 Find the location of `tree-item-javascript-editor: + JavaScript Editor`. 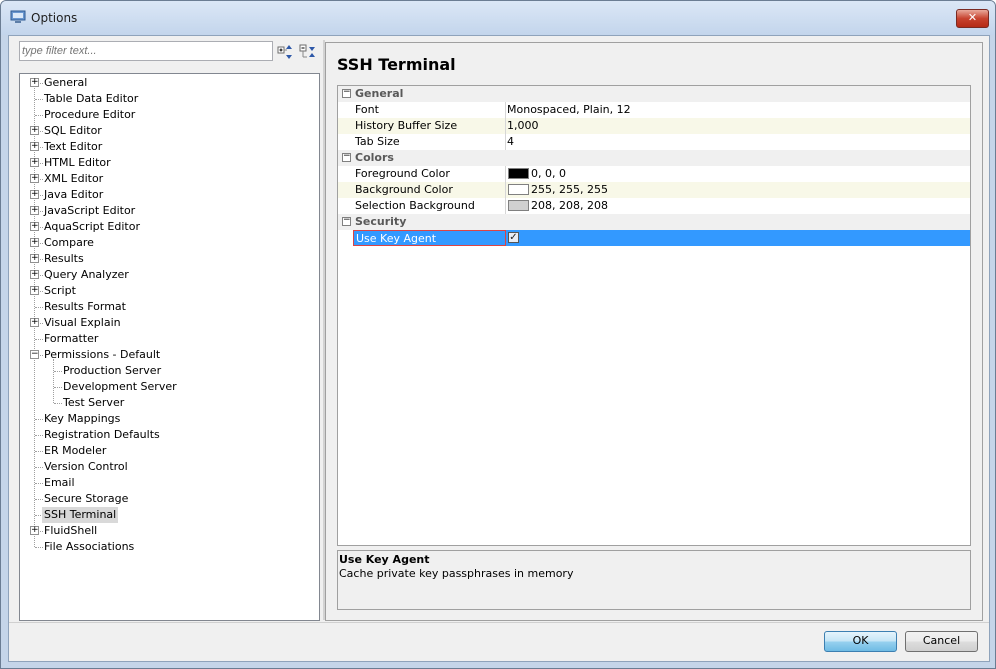

tree-item-javascript-editor: + JavaScript Editor is located at coordinates (168, 211).